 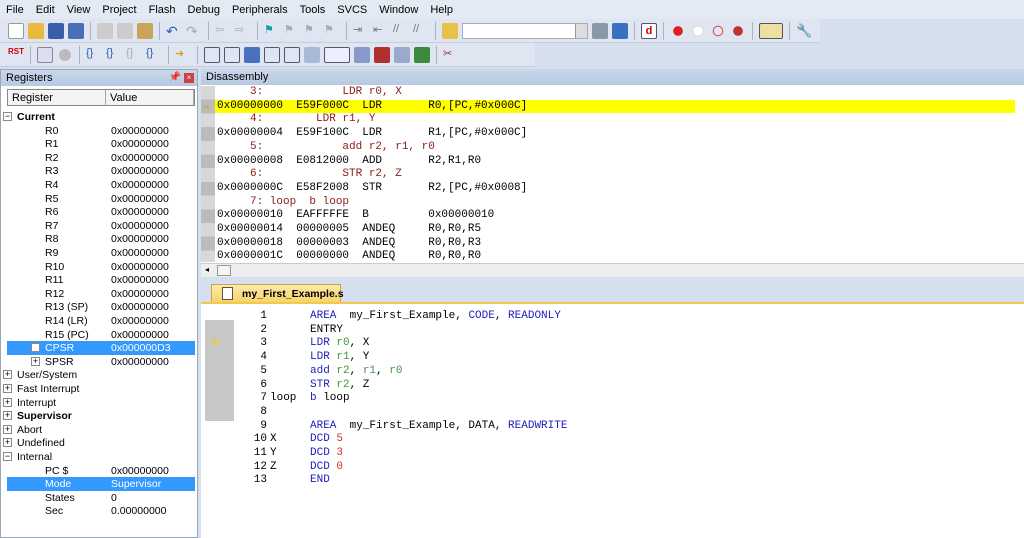 What do you see at coordinates (154, 55) in the screenshot?
I see `run-to-cursor-icon: {}` at bounding box center [154, 55].